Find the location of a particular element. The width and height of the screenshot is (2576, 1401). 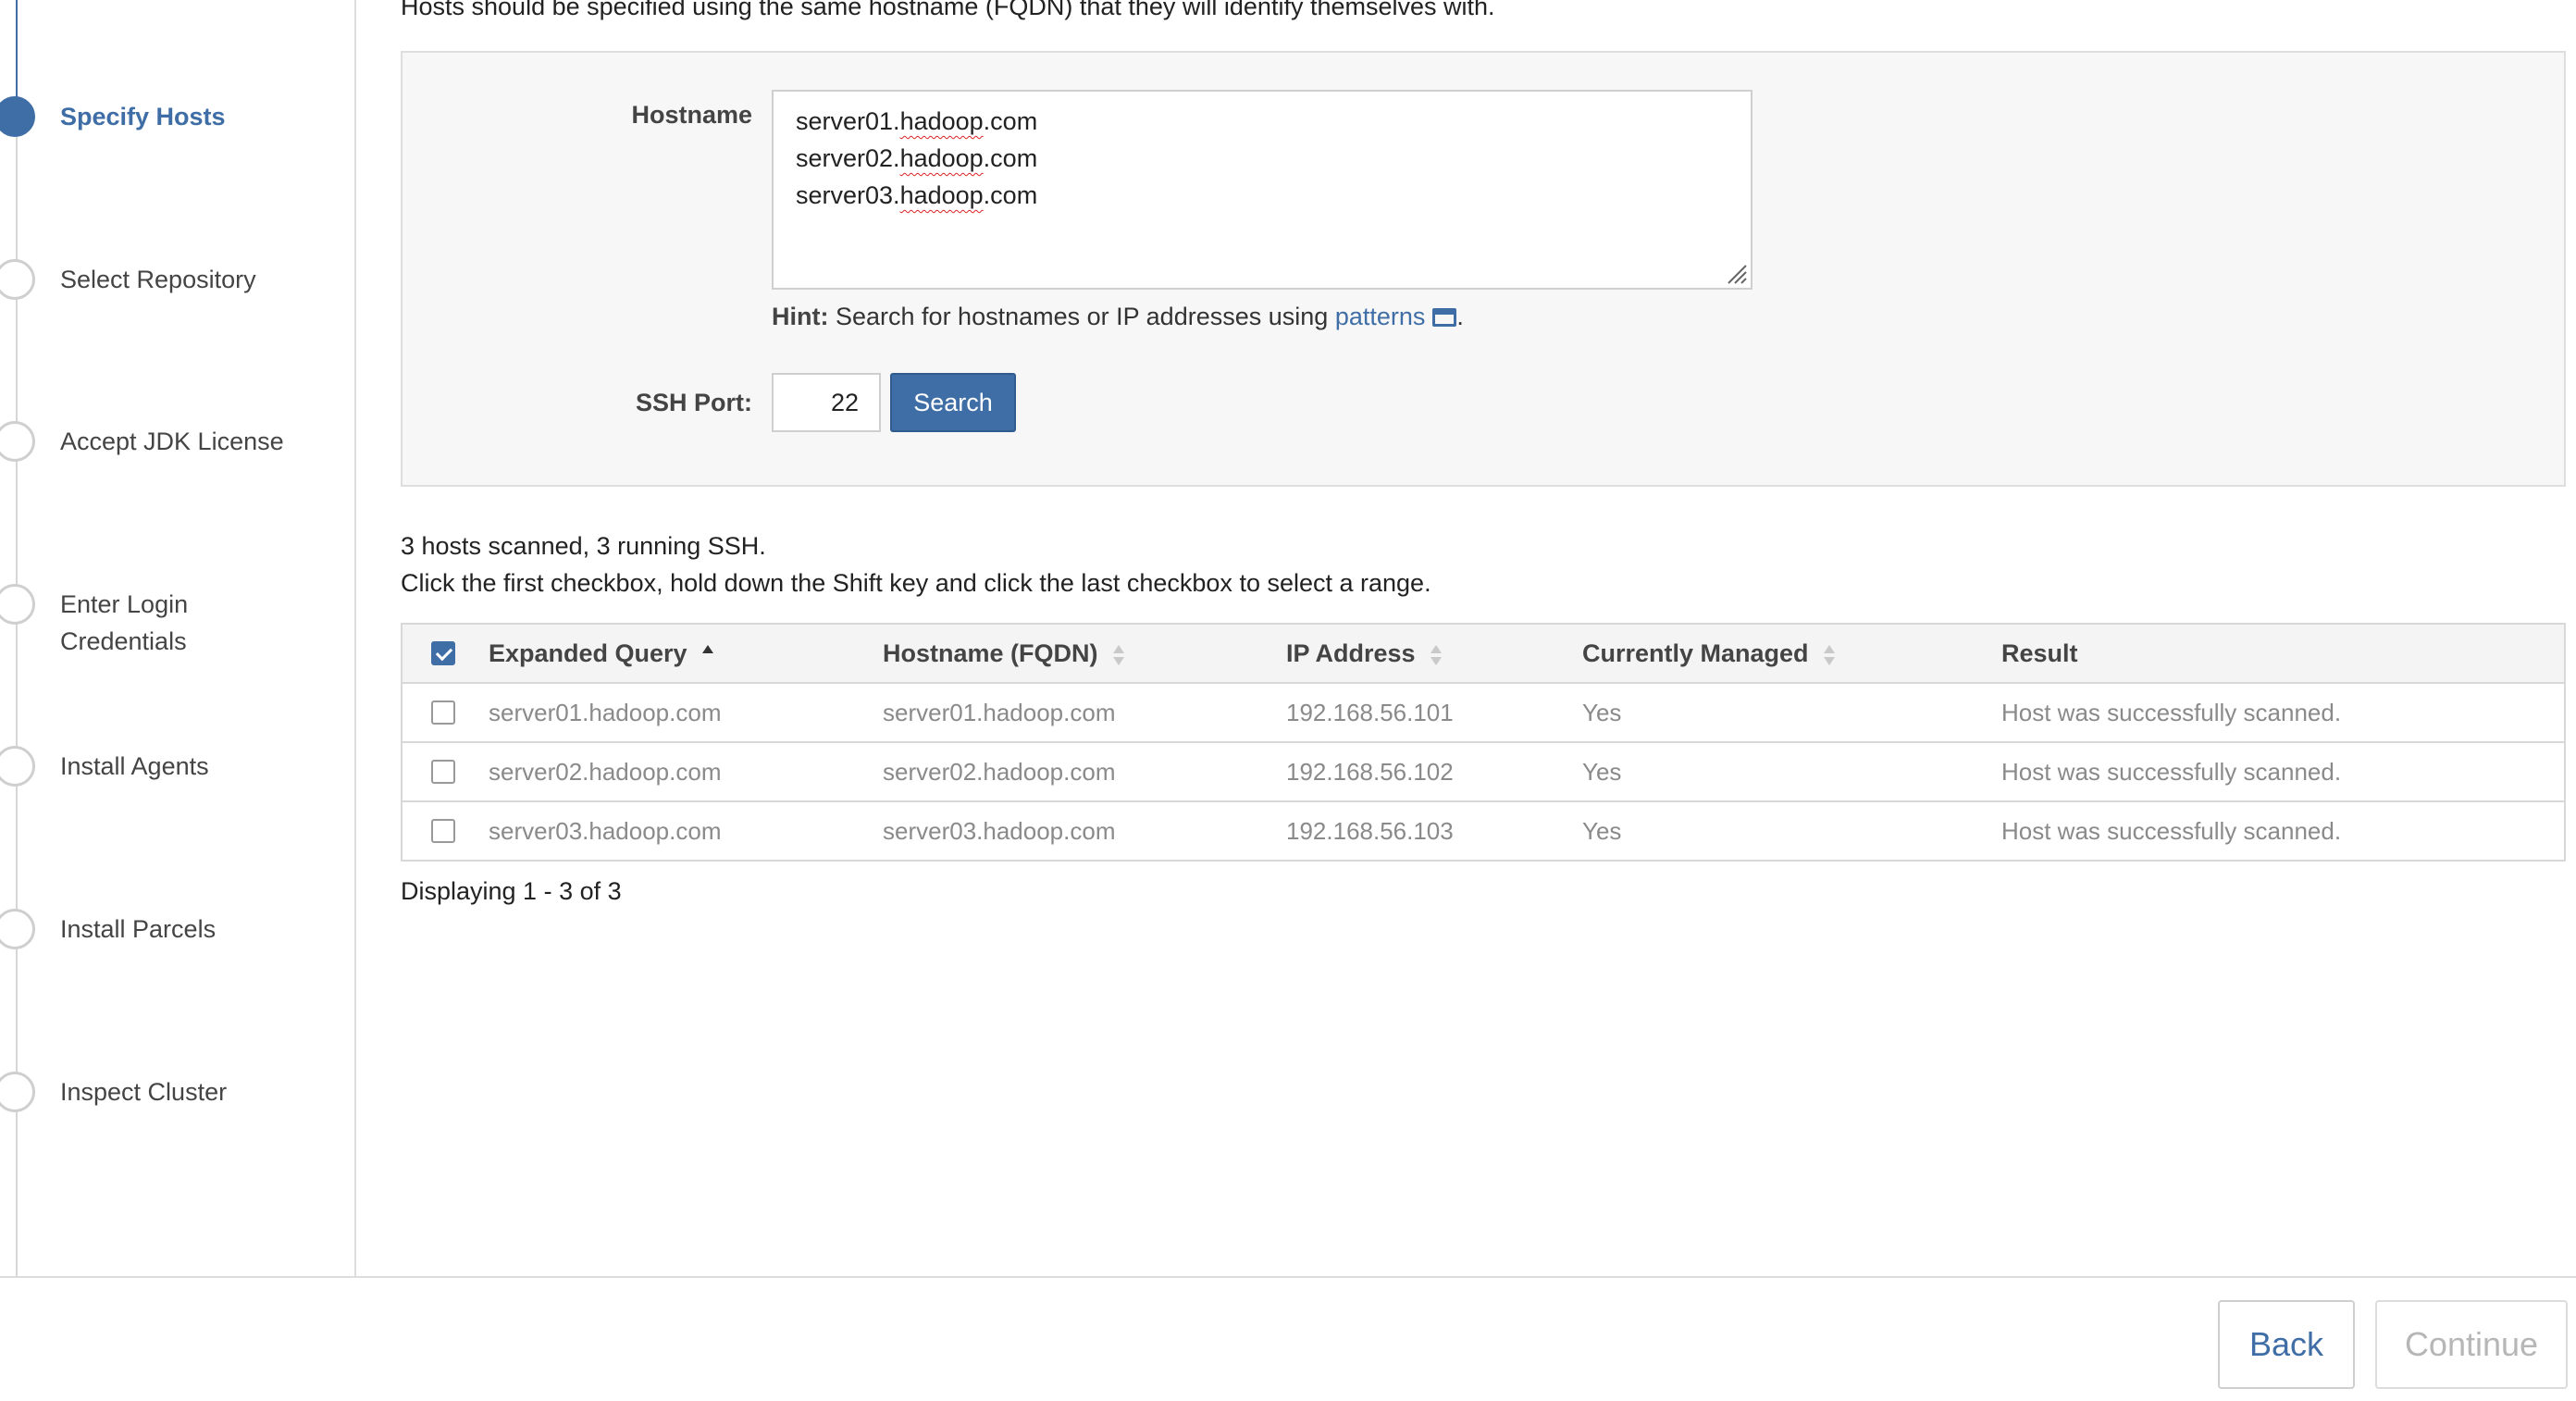

cell-hostname: server02.hadoop.com is located at coordinates (999, 772).